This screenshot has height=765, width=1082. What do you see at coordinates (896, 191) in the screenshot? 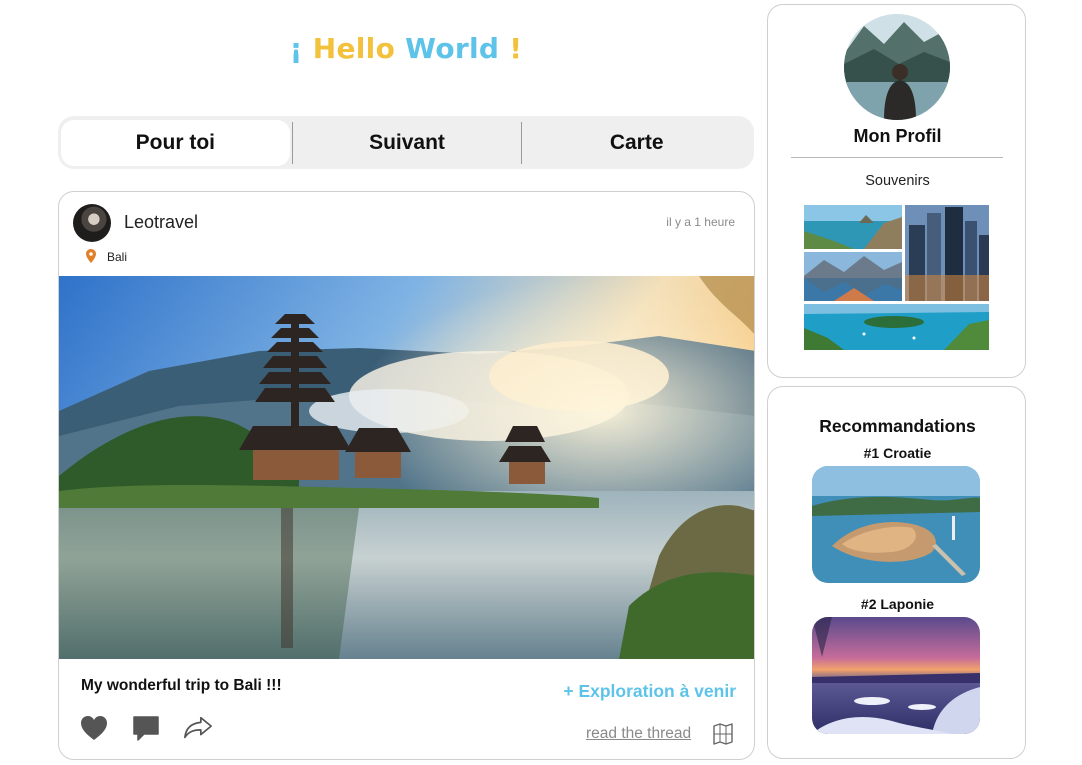
I see `profile-card: Mon Profil Souvenirs` at bounding box center [896, 191].